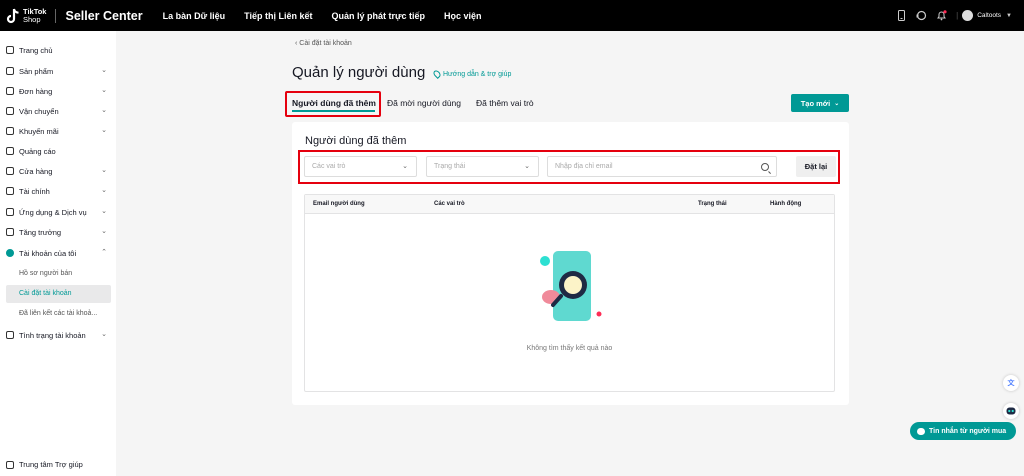 Image resolution: width=1024 pixels, height=476 pixels. Describe the element at coordinates (339, 204) in the screenshot. I see `column-header-email: Email người dùng` at that location.